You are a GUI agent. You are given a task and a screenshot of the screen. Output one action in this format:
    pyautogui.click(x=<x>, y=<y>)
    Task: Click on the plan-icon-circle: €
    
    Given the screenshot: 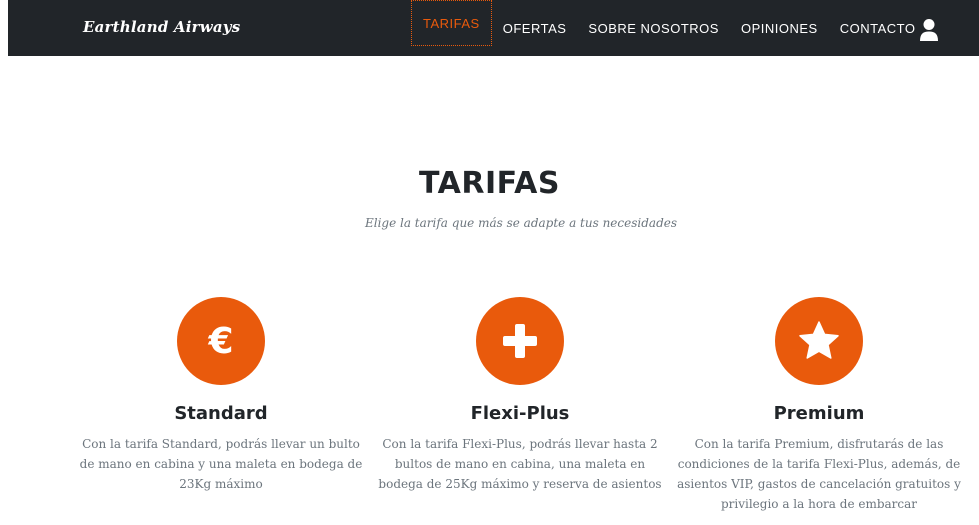 What is the action you would take?
    pyautogui.click(x=221, y=341)
    